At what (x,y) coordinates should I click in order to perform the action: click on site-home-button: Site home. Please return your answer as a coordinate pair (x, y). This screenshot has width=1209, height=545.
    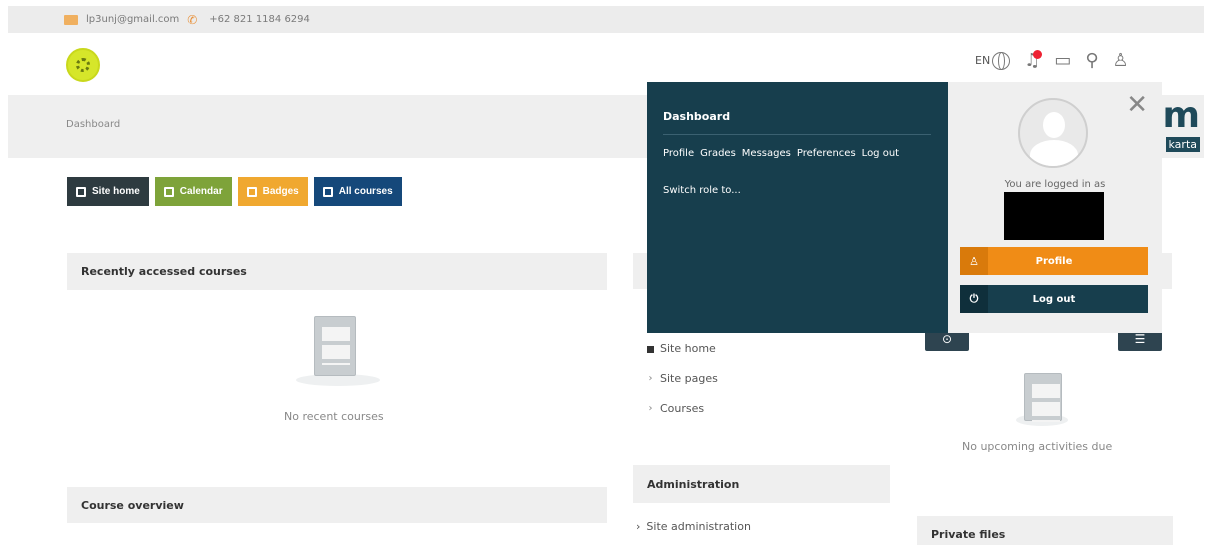
    Looking at the image, I should click on (108, 191).